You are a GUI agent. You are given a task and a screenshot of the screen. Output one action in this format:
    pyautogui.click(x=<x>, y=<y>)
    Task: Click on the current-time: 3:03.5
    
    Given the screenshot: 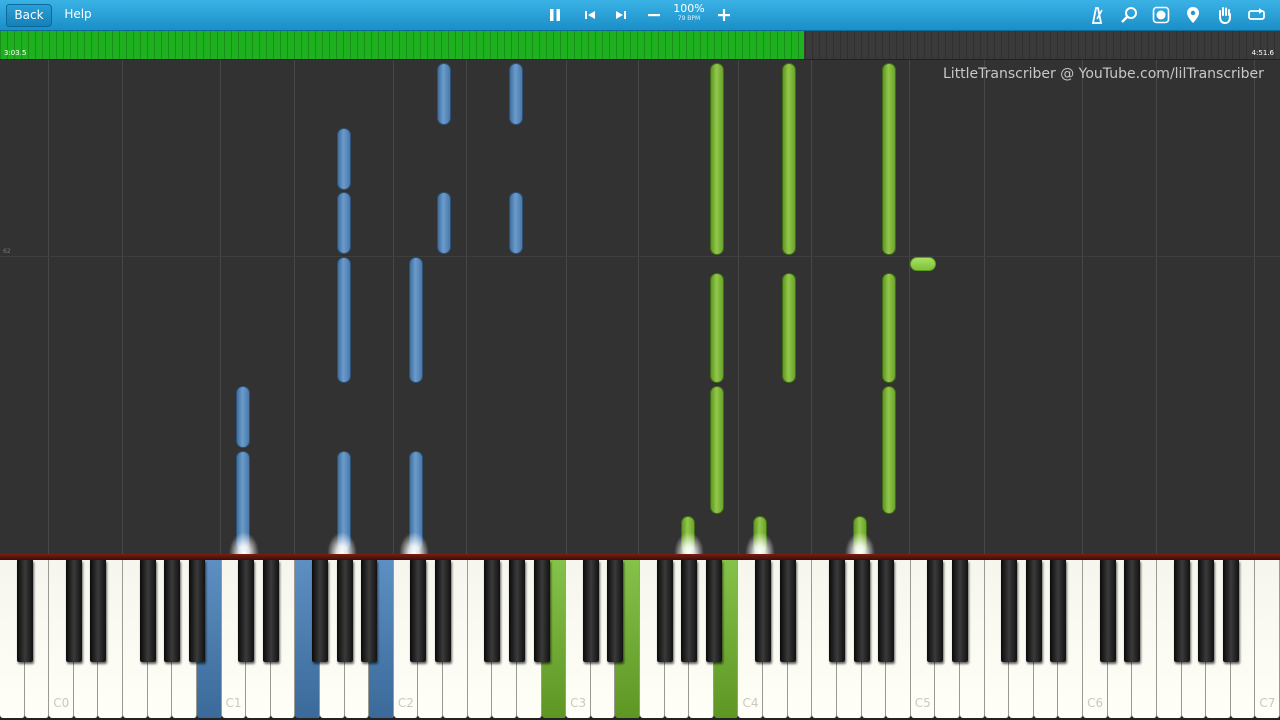 What is the action you would take?
    pyautogui.click(x=15, y=53)
    